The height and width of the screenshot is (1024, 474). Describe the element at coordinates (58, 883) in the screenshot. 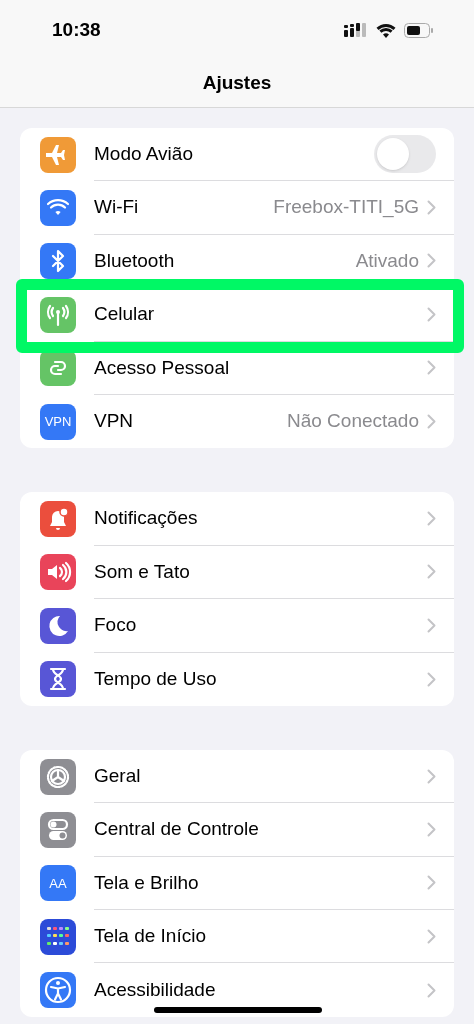

I see `icon-tile: AA` at that location.